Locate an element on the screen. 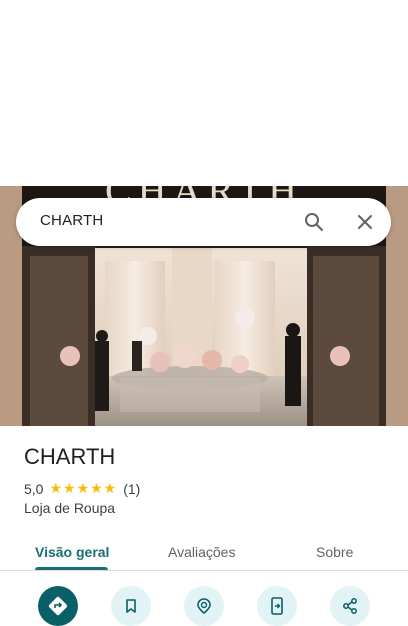  search-icon is located at coordinates (314, 222).